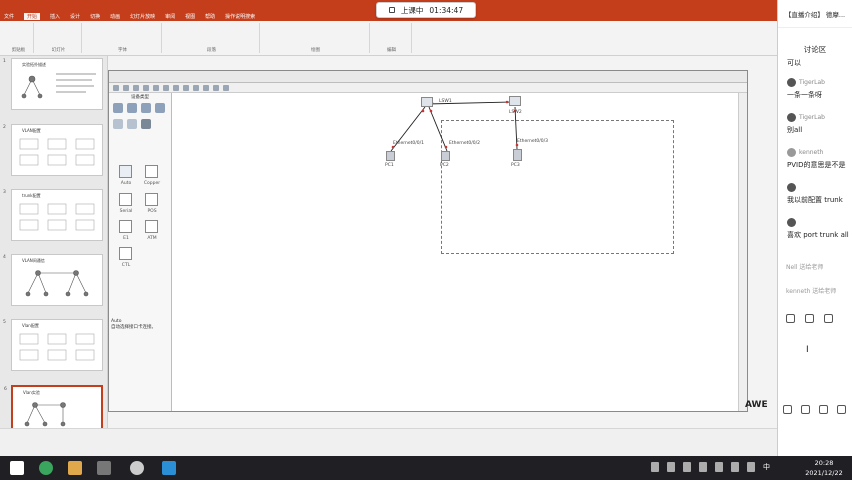  What do you see at coordinates (517, 155) in the screenshot?
I see `pc3-icon` at bounding box center [517, 155].